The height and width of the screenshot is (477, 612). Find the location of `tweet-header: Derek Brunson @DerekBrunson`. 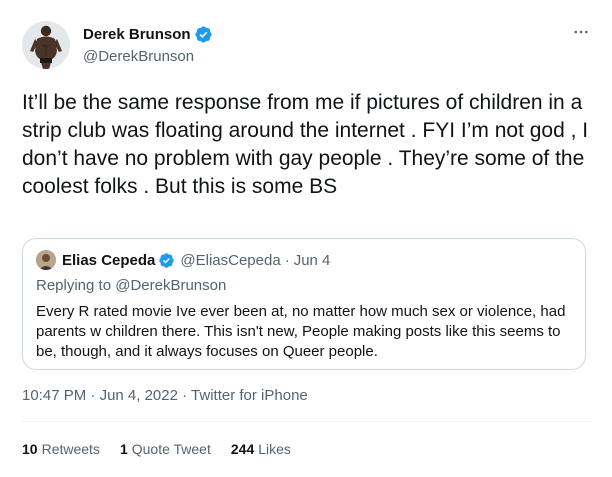

tweet-header: Derek Brunson @DerekBrunson is located at coordinates (307, 46).